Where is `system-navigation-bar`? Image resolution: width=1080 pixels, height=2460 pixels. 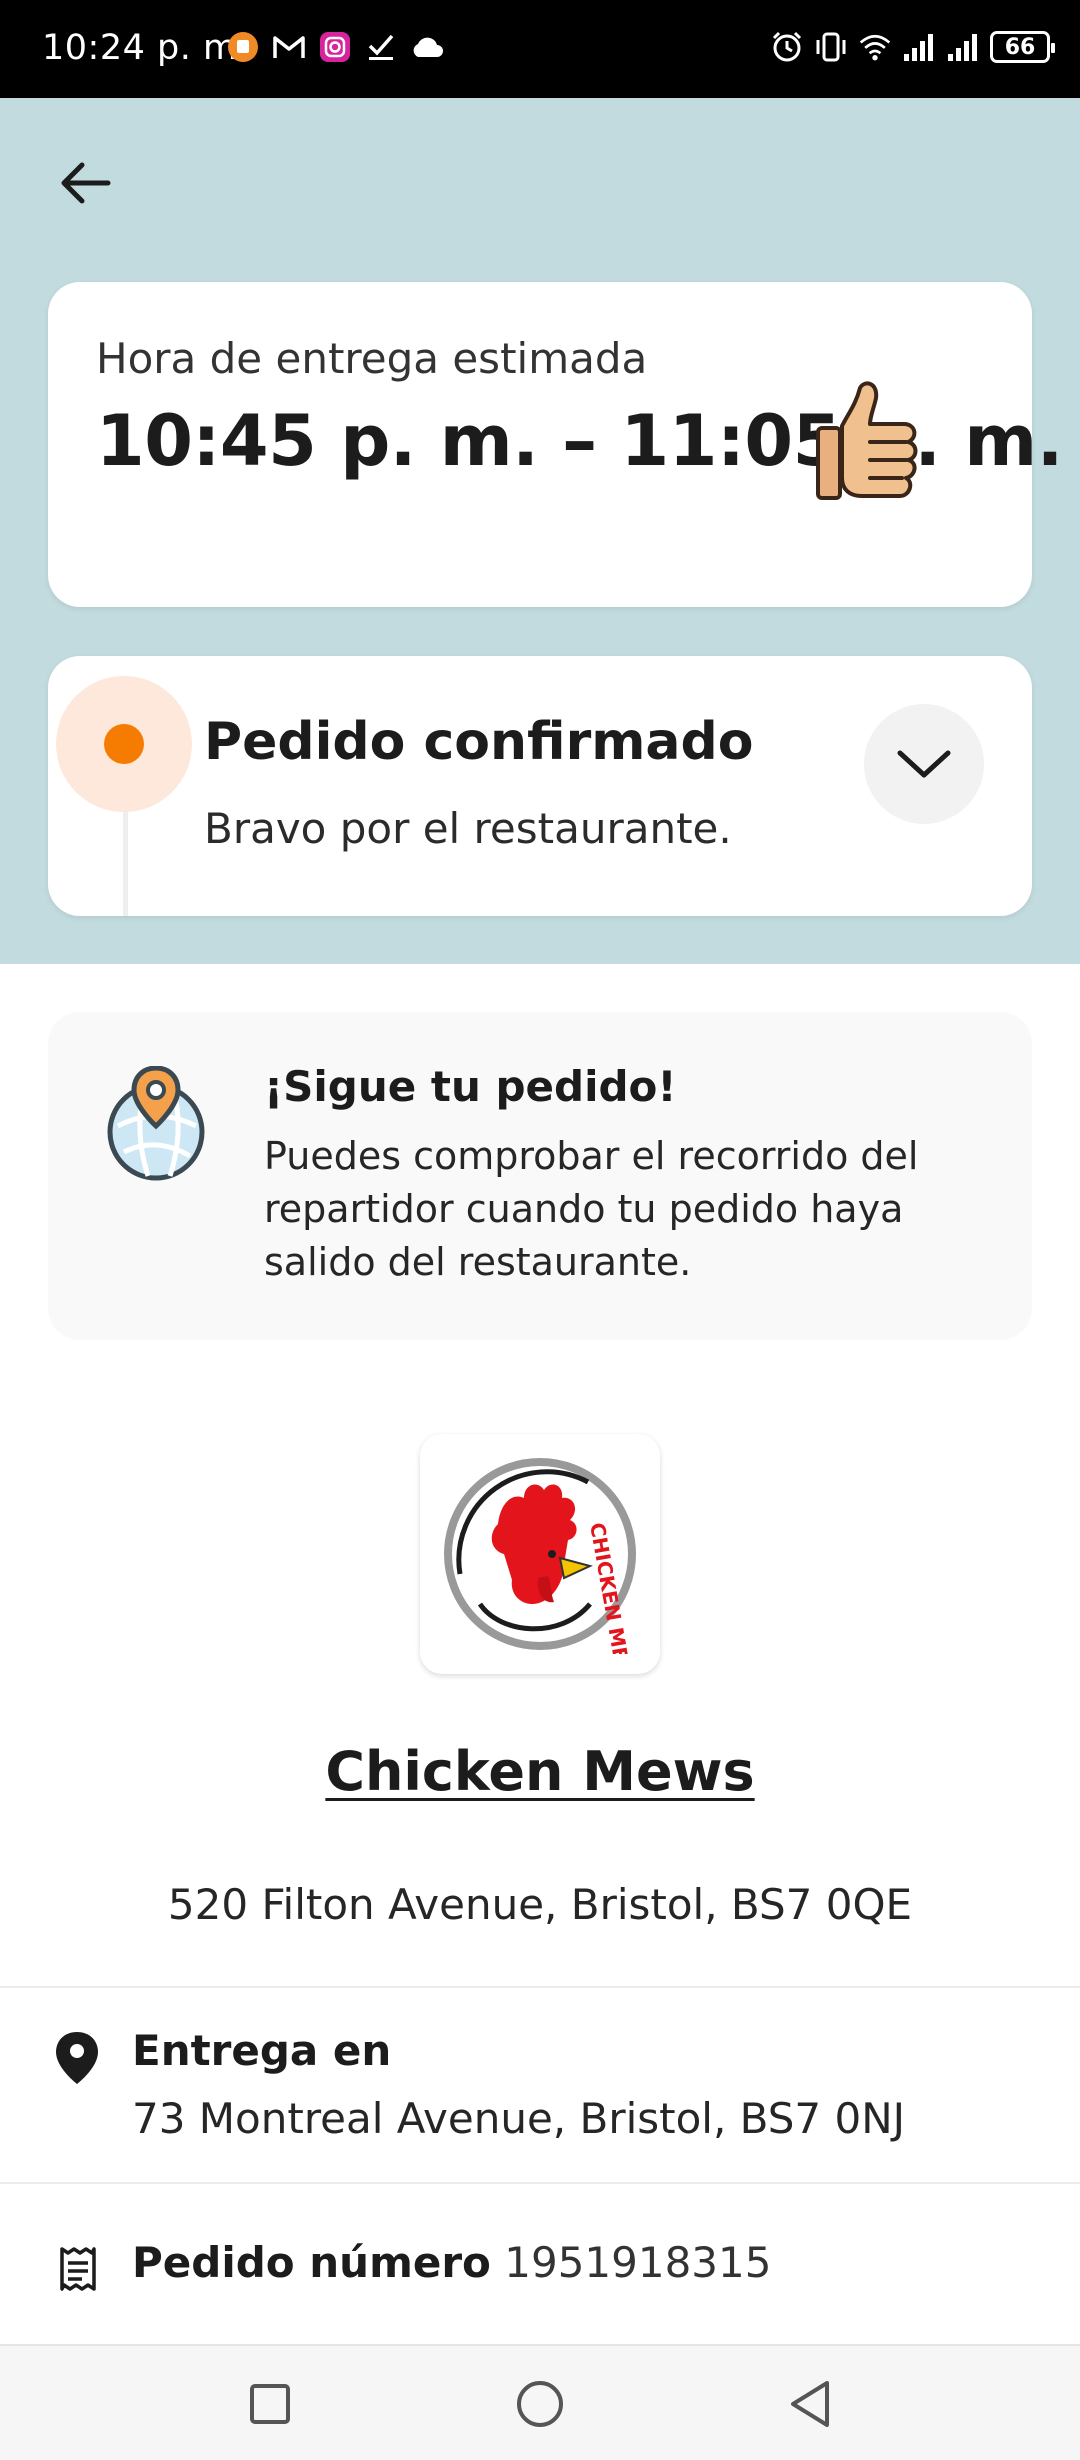 system-navigation-bar is located at coordinates (540, 2402).